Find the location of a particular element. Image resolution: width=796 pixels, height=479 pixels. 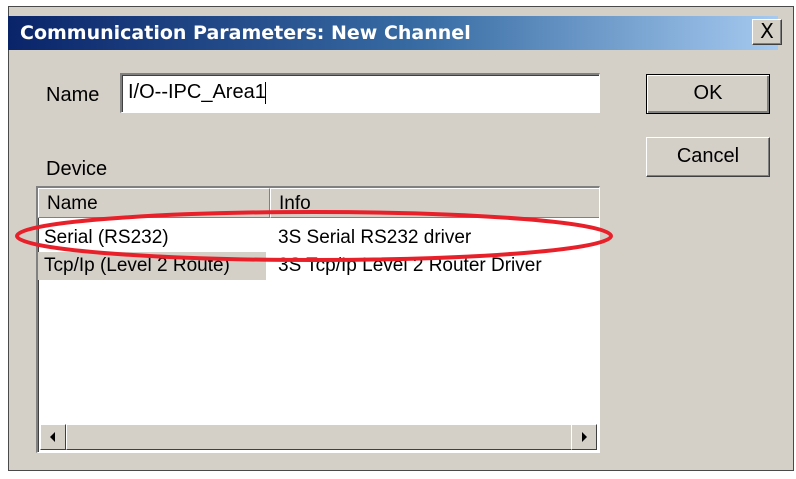

horizontal-scrollbar is located at coordinates (318, 437).